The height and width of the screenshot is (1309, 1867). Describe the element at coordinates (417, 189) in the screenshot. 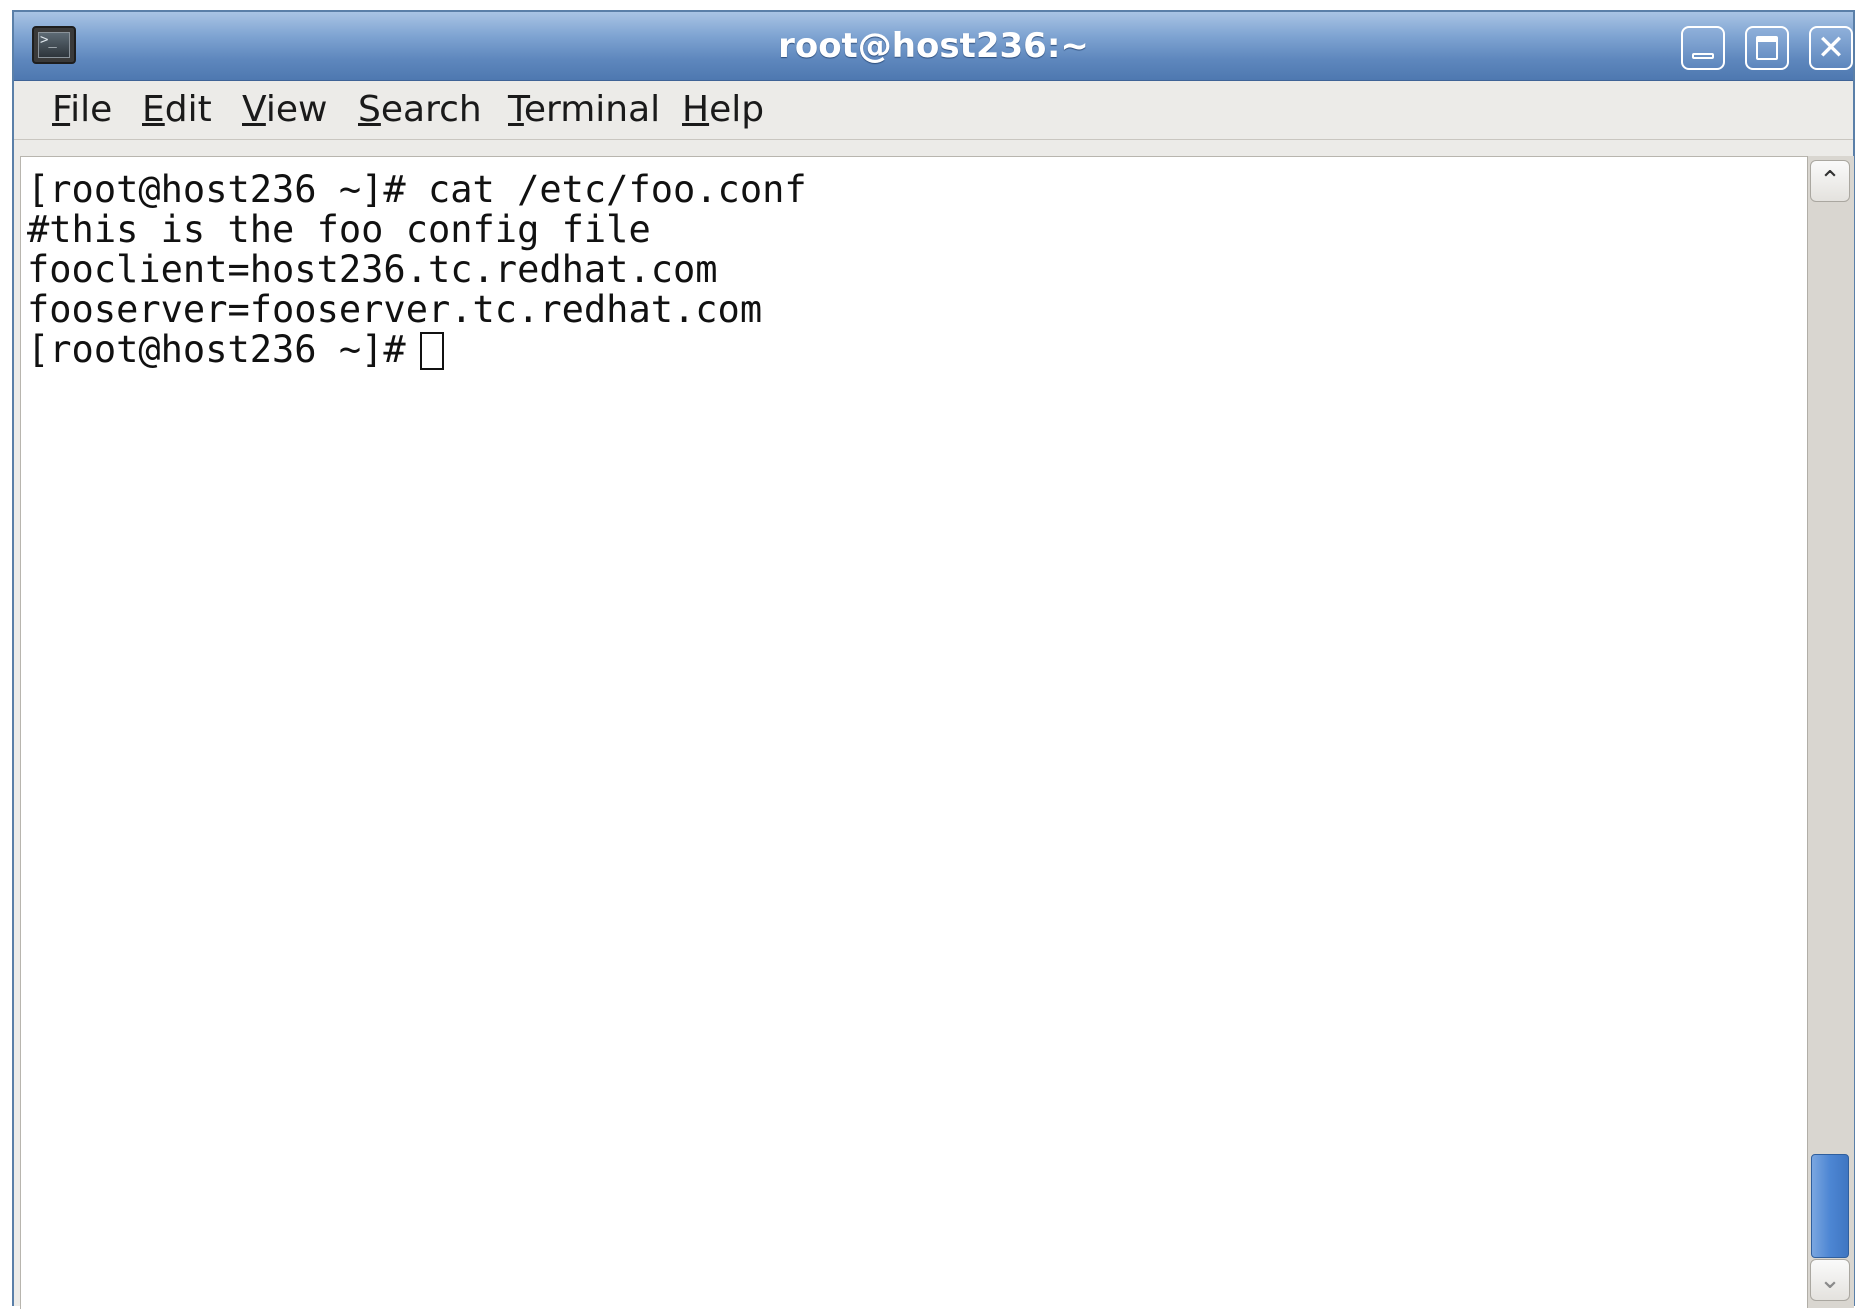

I see `terminal-line: [root@host236 ~]# cat /etc/foo.conf` at that location.